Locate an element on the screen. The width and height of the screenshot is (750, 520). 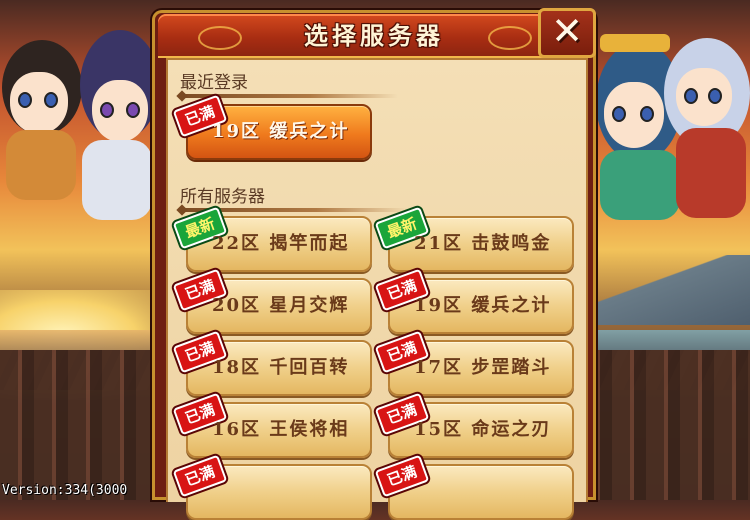
server-button-22: 最新 22区 揭竿而起 is located at coordinates (272, 239).